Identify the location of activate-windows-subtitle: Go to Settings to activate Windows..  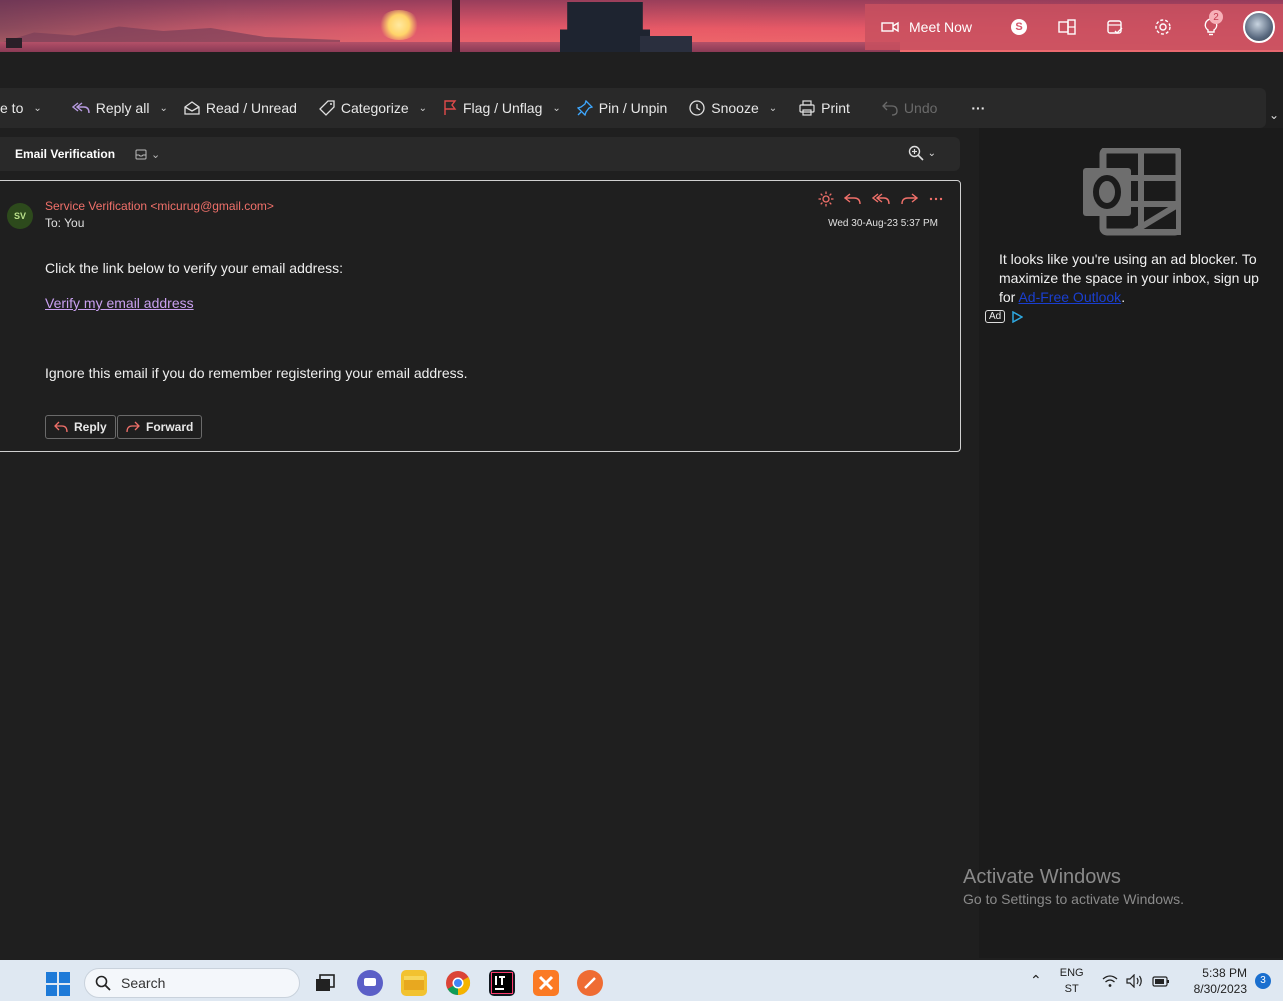
(1073, 899).